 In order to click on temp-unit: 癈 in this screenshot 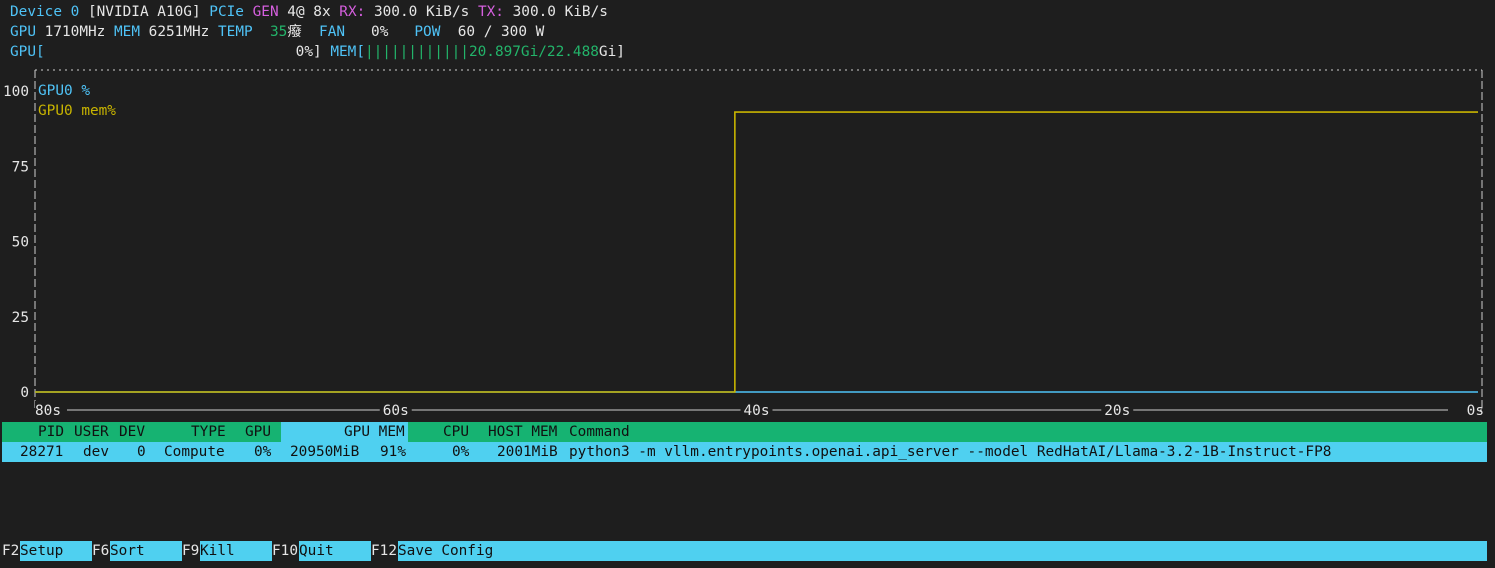, I will do `click(294, 32)`.